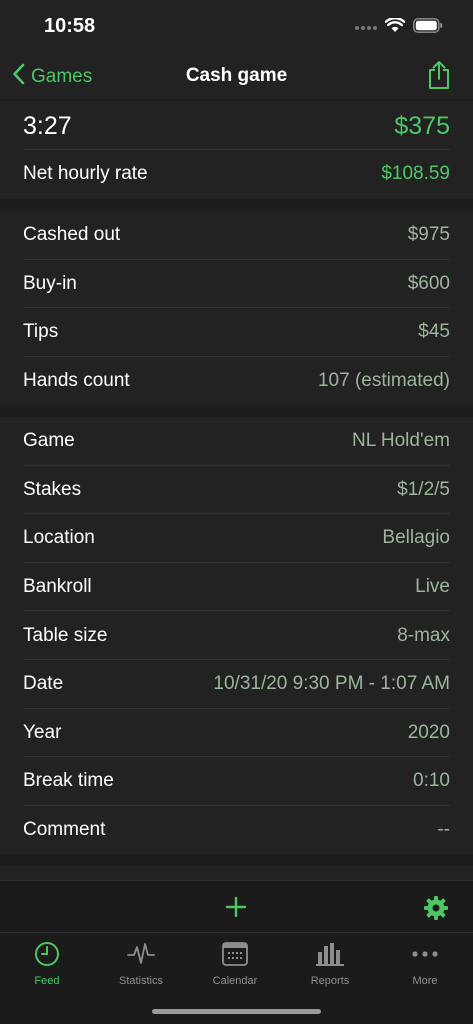 The width and height of the screenshot is (473, 1024). Describe the element at coordinates (64, 830) in the screenshot. I see `game-detail-label: Comment` at that location.